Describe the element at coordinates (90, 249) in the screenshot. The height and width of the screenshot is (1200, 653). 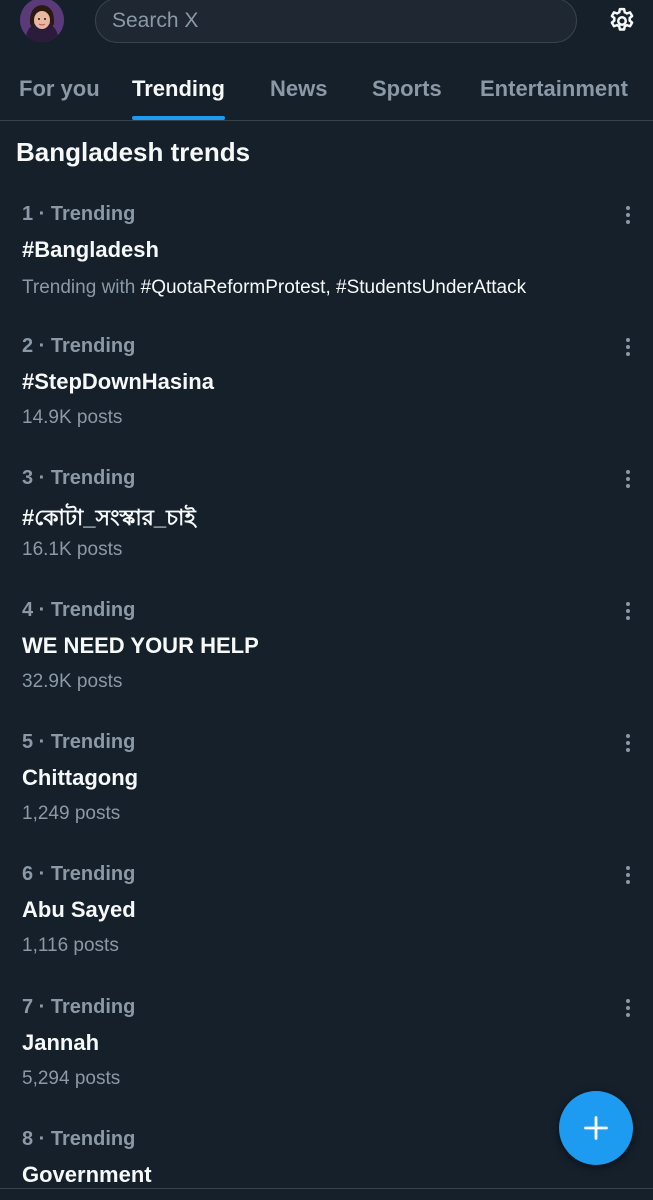
I see `trend-name: #Bangladesh` at that location.